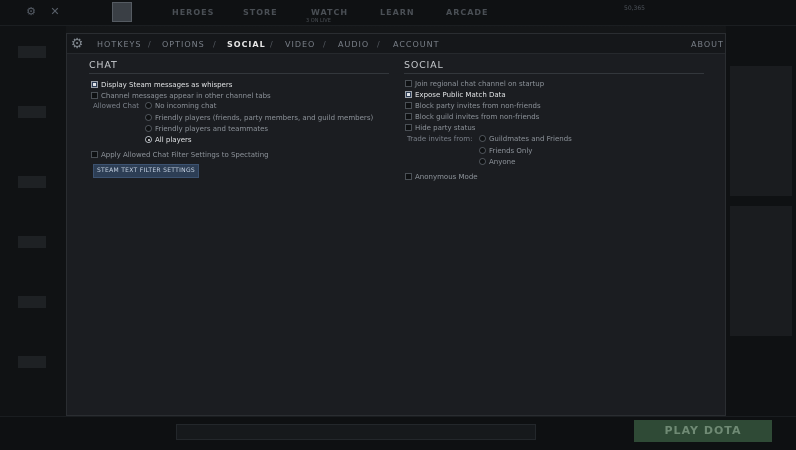  Describe the element at coordinates (440, 139) in the screenshot. I see `trade-invites-label: Trade invites from:` at that location.